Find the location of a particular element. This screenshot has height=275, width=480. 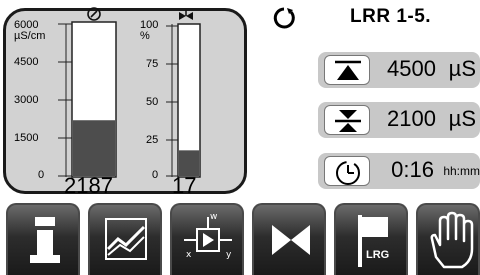

valve-icon-large is located at coordinates (291, 240).